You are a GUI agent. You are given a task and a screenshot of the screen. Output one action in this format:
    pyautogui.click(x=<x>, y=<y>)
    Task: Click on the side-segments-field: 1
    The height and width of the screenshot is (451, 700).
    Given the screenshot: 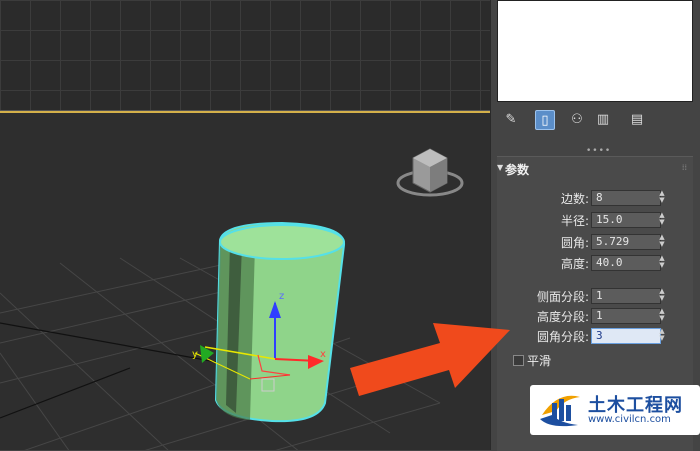 What is the action you would take?
    pyautogui.click(x=626, y=296)
    